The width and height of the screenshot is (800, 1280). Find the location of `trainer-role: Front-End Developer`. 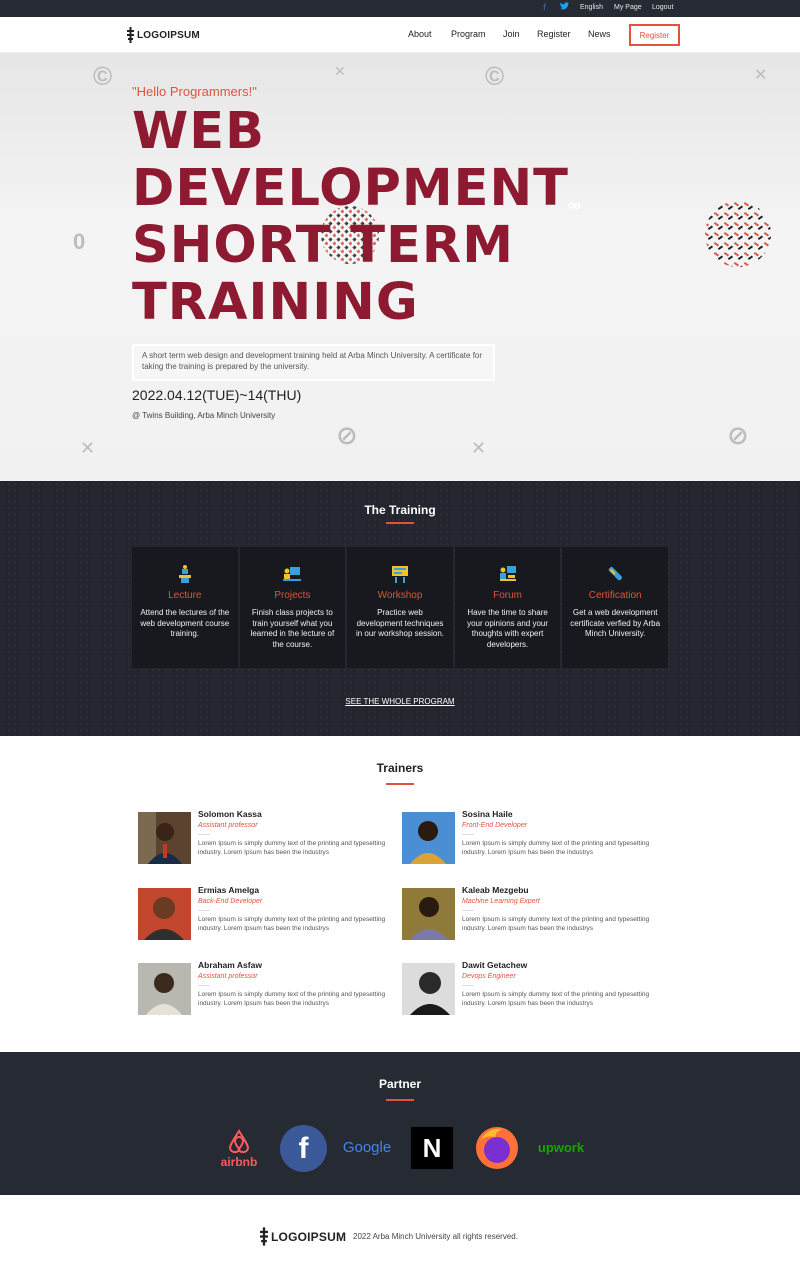

trainer-role: Front-End Developer is located at coordinates (494, 825).